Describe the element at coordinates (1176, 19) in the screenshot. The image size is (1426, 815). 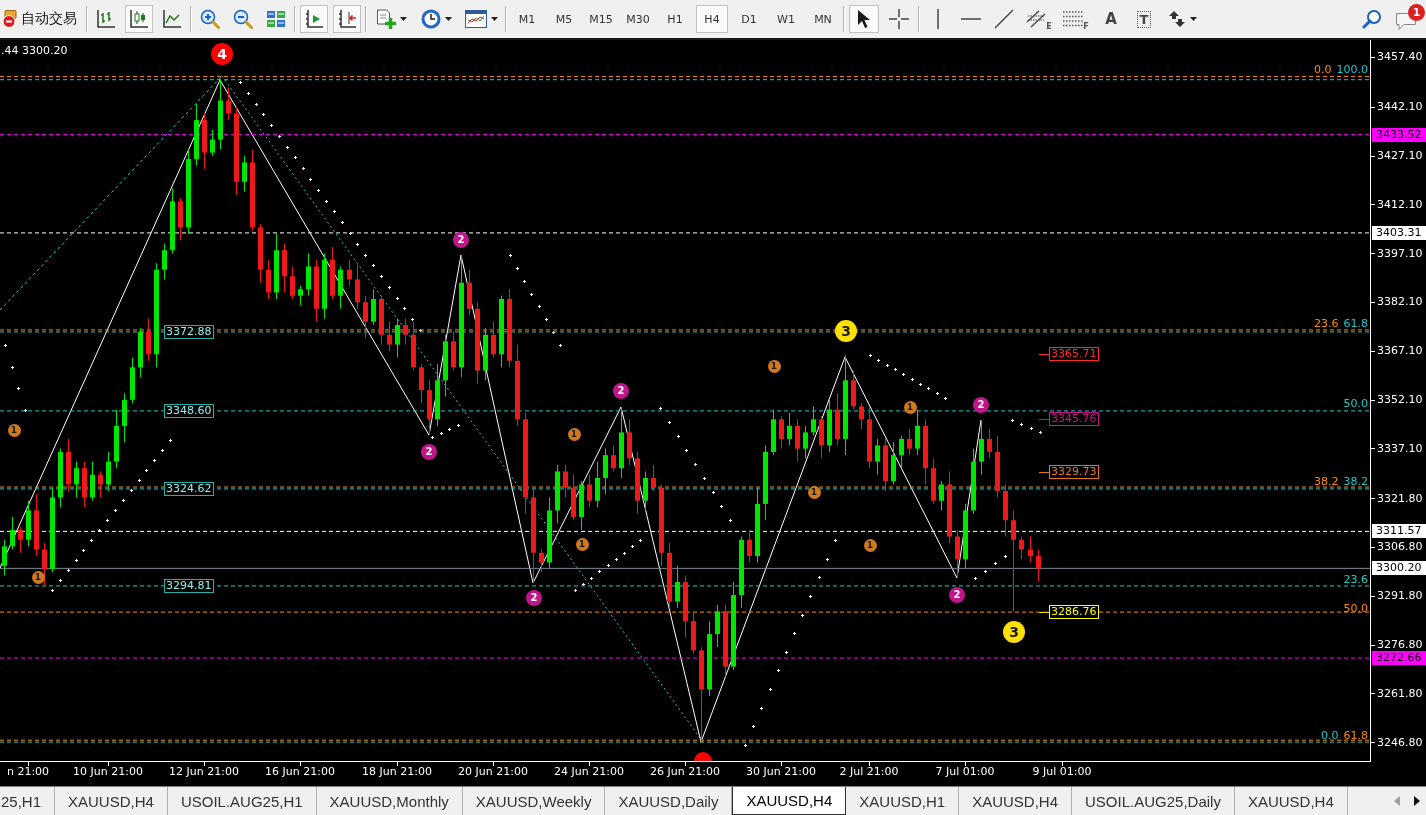
I see `arrows-icon` at that location.